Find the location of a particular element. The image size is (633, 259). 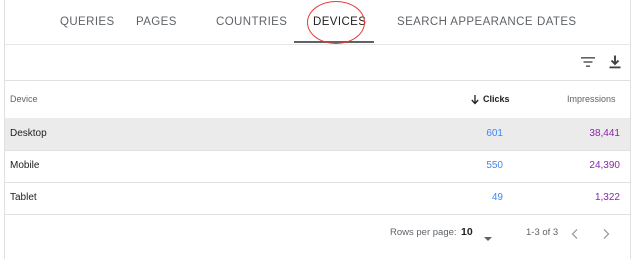

tab-queries: QUERIES is located at coordinates (87, 22).